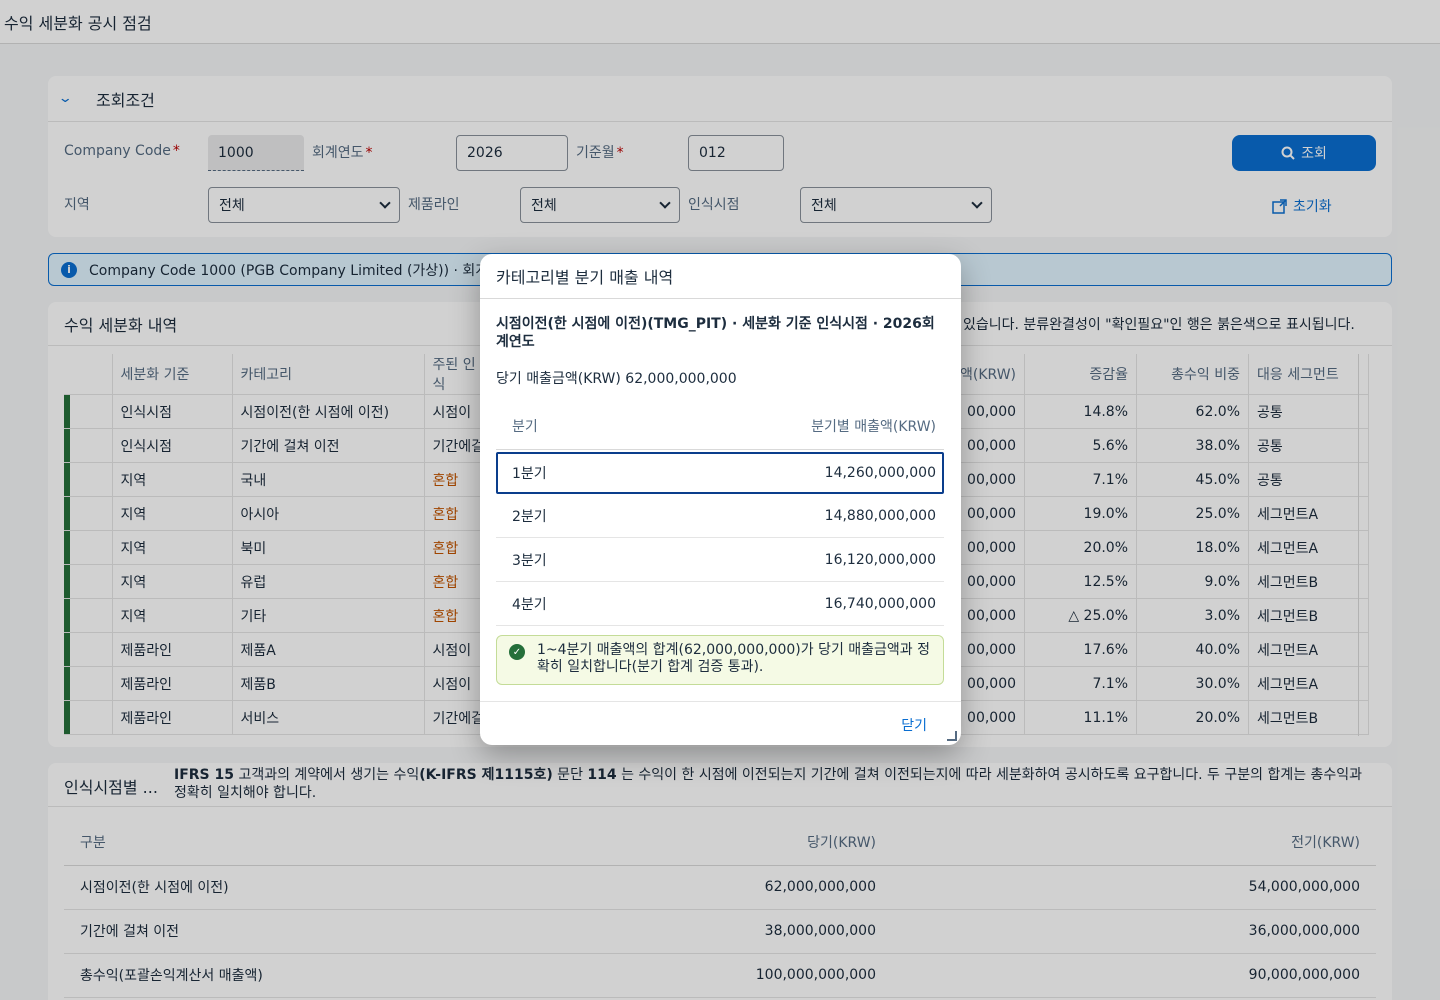 This screenshot has height=1000, width=1440. I want to click on checkmark-icon: ✓, so click(517, 652).